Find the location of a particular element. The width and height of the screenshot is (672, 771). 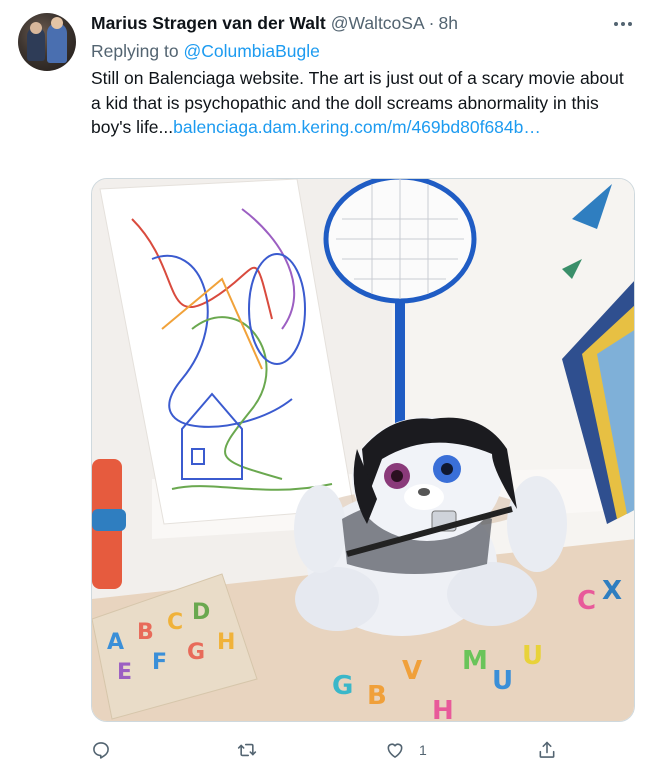

reply-icon is located at coordinates (101, 750).